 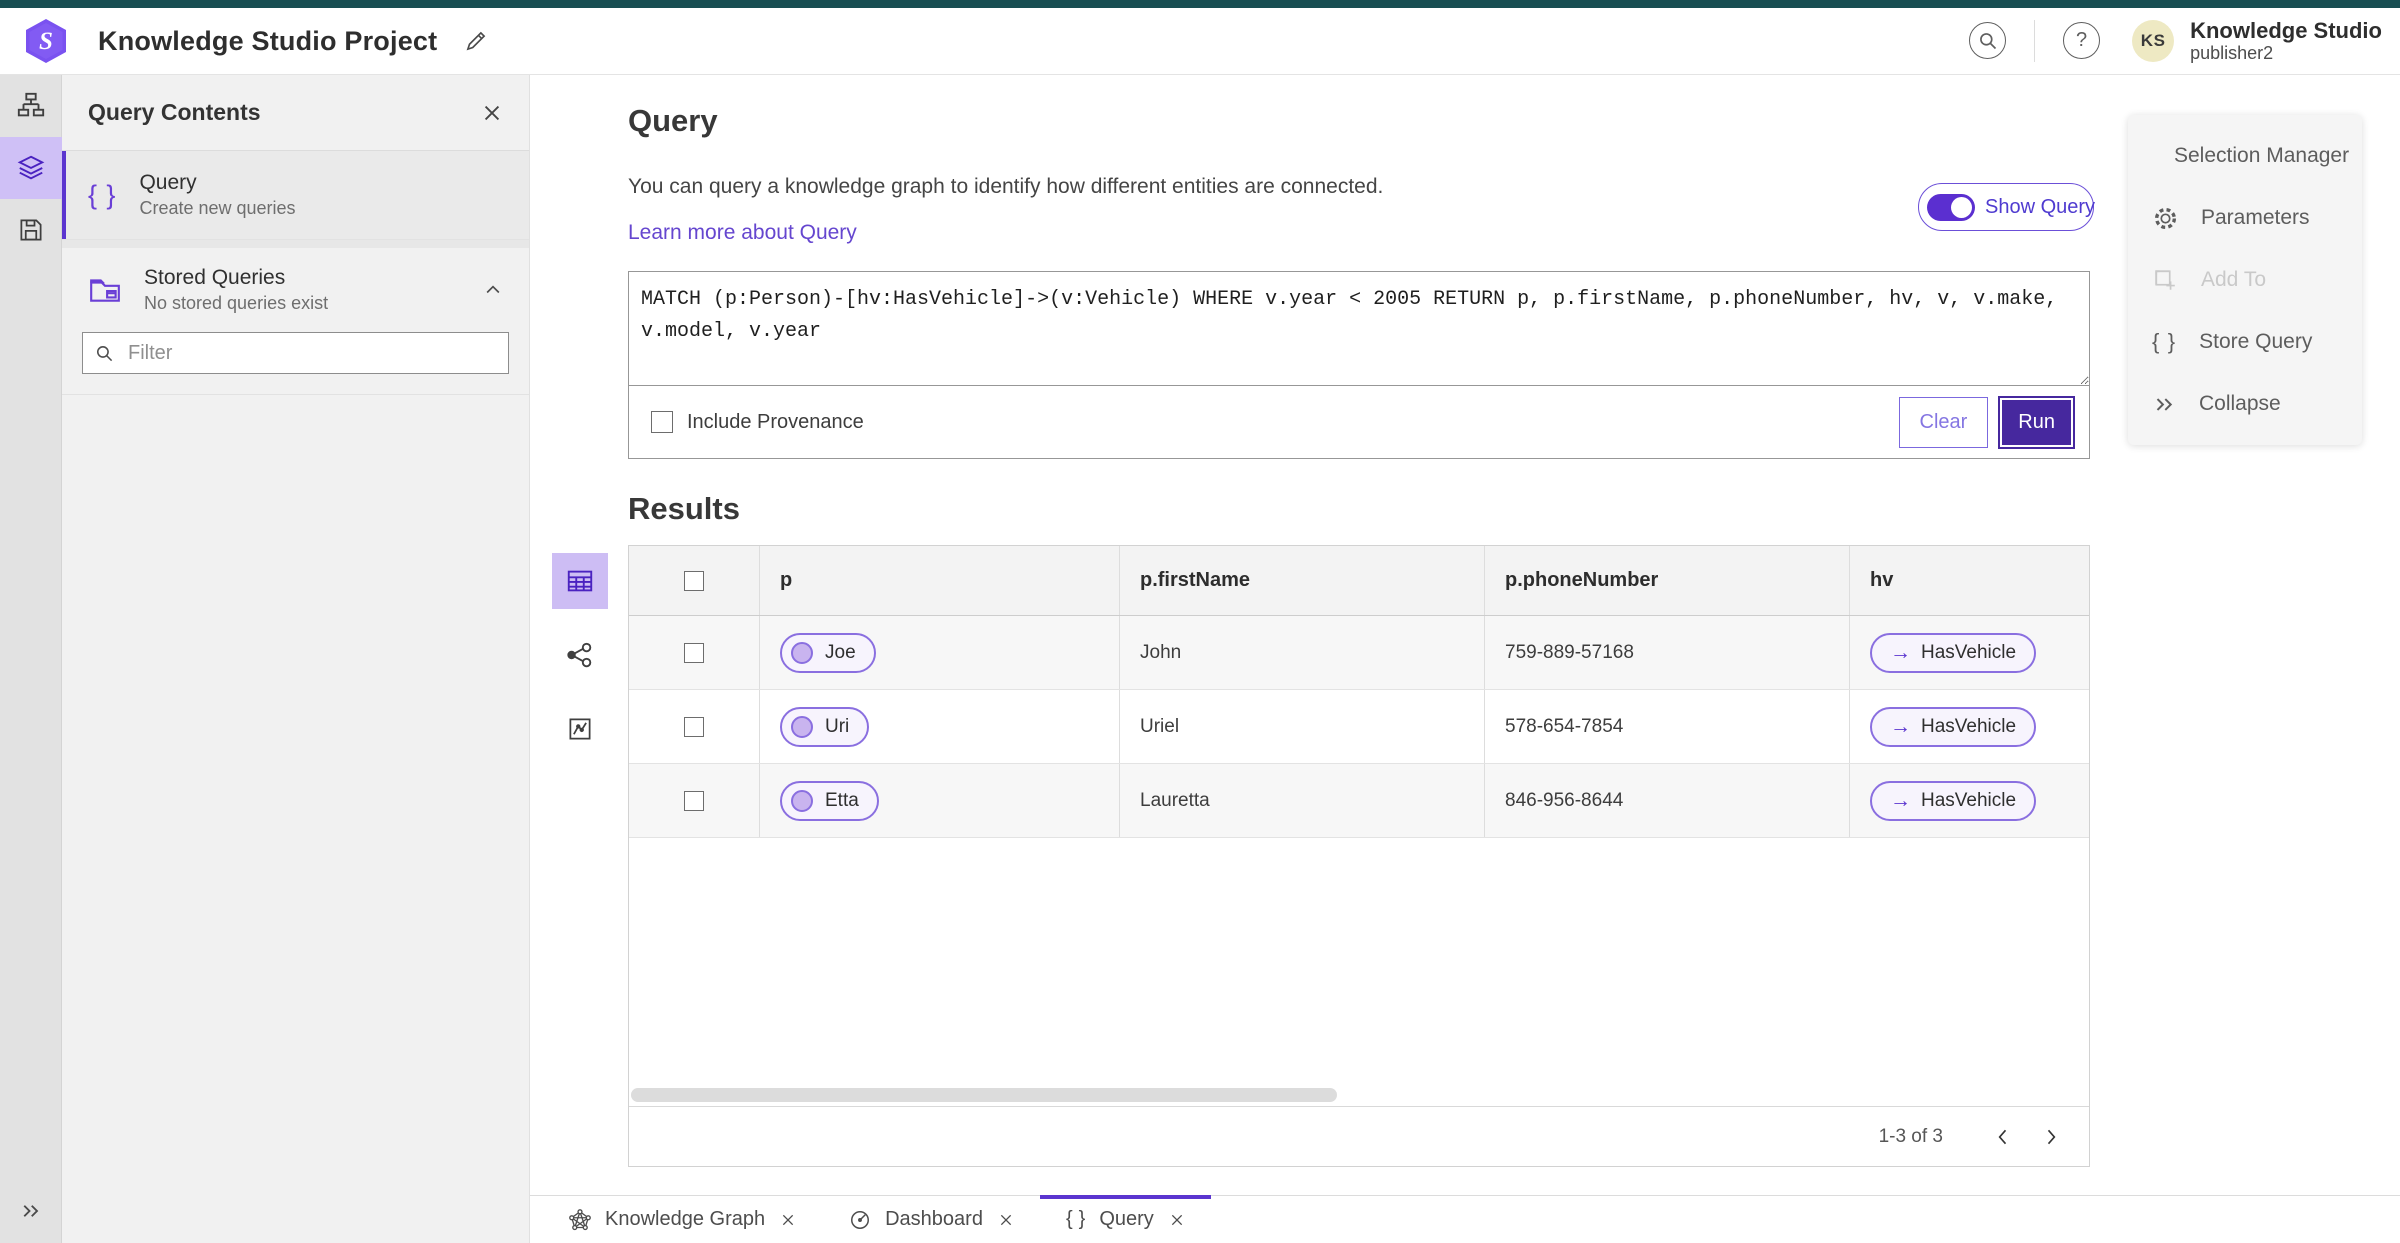 I want to click on filter-field, so click(x=295, y=353).